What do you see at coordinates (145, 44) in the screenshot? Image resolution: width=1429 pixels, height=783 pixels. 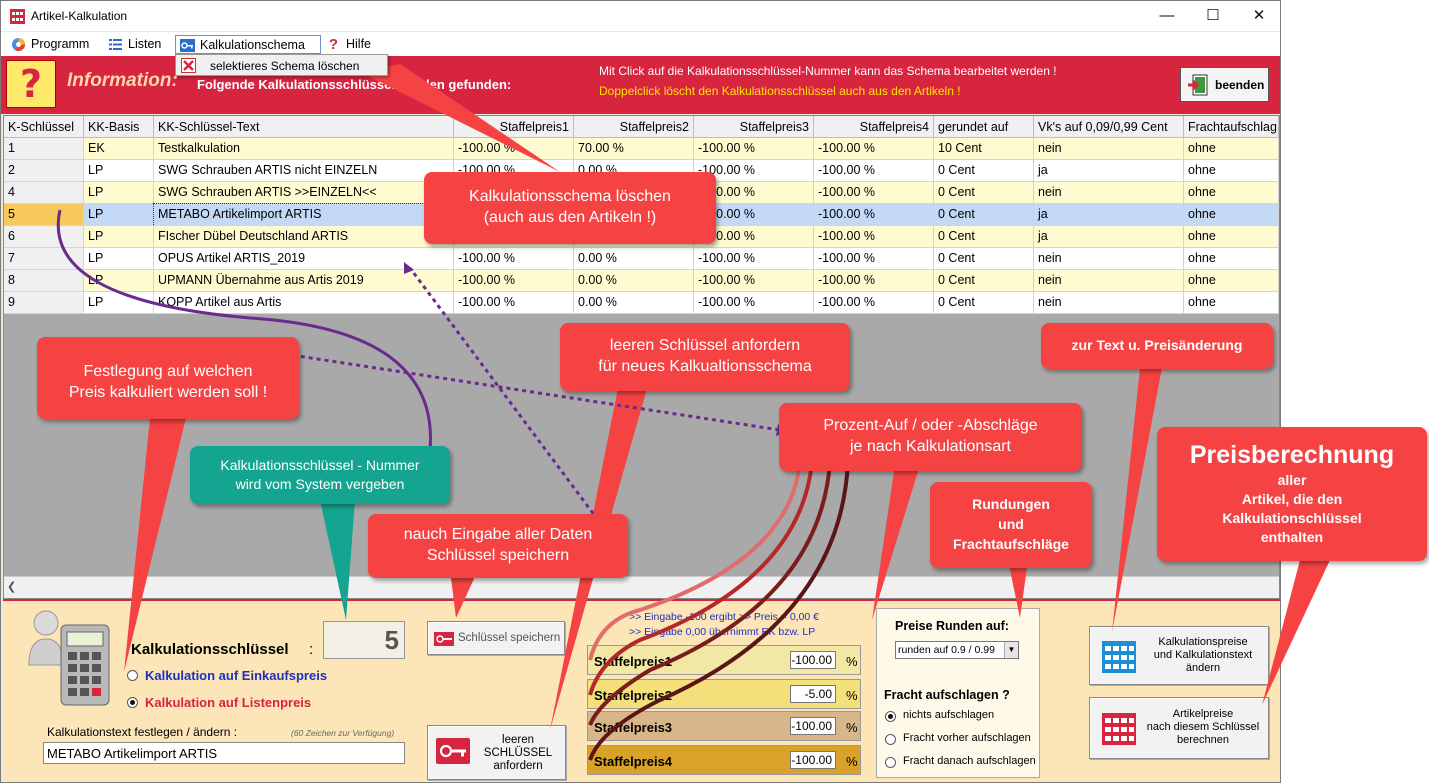 I see `menu-listen-label: Listen` at bounding box center [145, 44].